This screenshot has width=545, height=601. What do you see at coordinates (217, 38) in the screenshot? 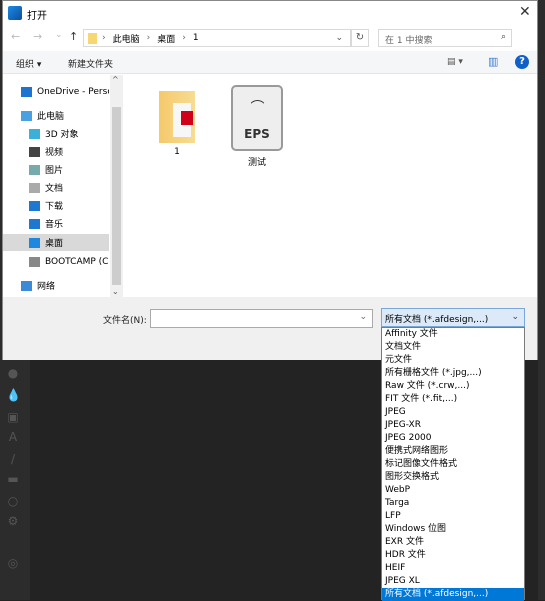
I see `address-bar: › 此电脑 › 桌面 › 1 ⌄` at bounding box center [217, 38].